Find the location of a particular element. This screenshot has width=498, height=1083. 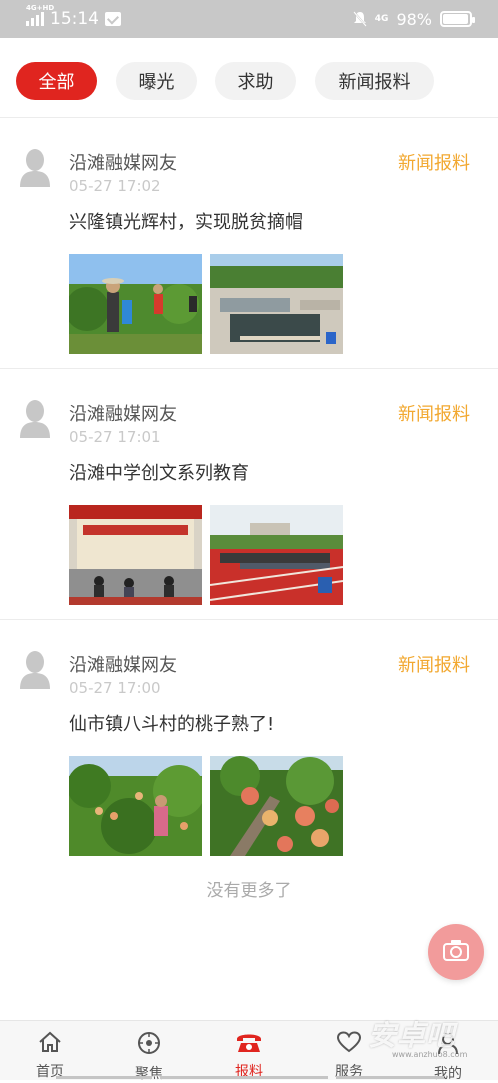

nav-home: 首页 is located at coordinates (50, 1051).